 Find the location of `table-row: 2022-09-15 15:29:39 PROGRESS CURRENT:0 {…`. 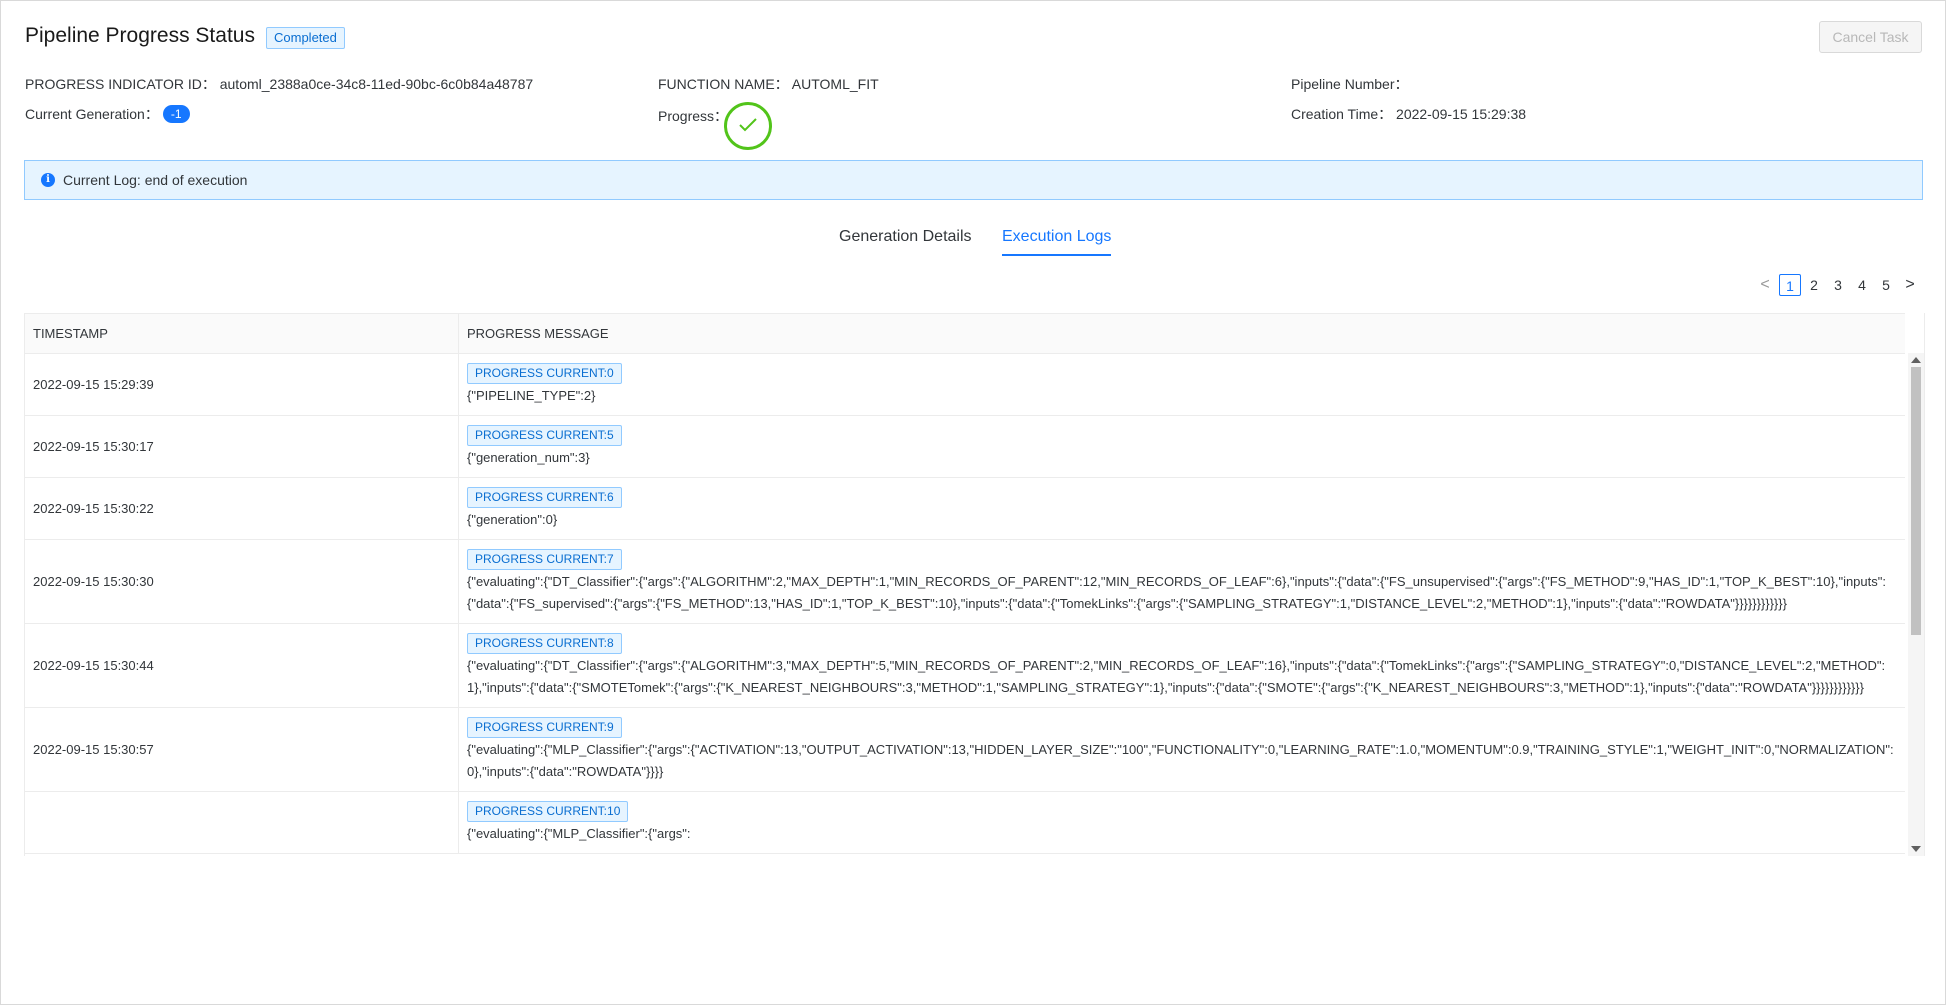

table-row: 2022-09-15 15:29:39 PROGRESS CURRENT:0 {… is located at coordinates (965, 384).